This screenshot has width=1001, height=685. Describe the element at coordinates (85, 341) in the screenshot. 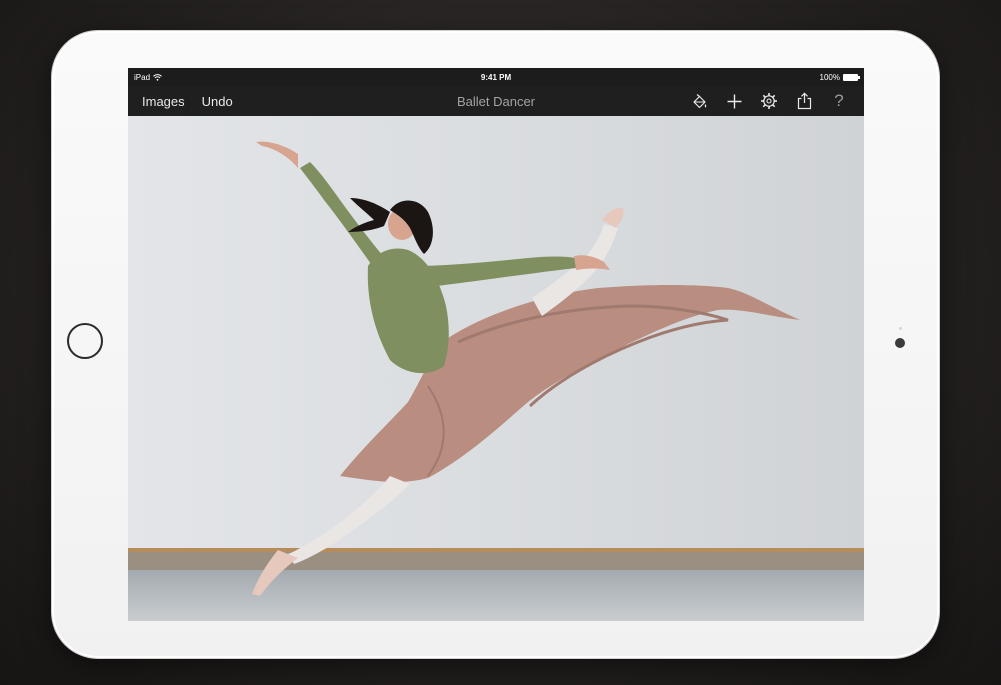

I see `home-button` at that location.